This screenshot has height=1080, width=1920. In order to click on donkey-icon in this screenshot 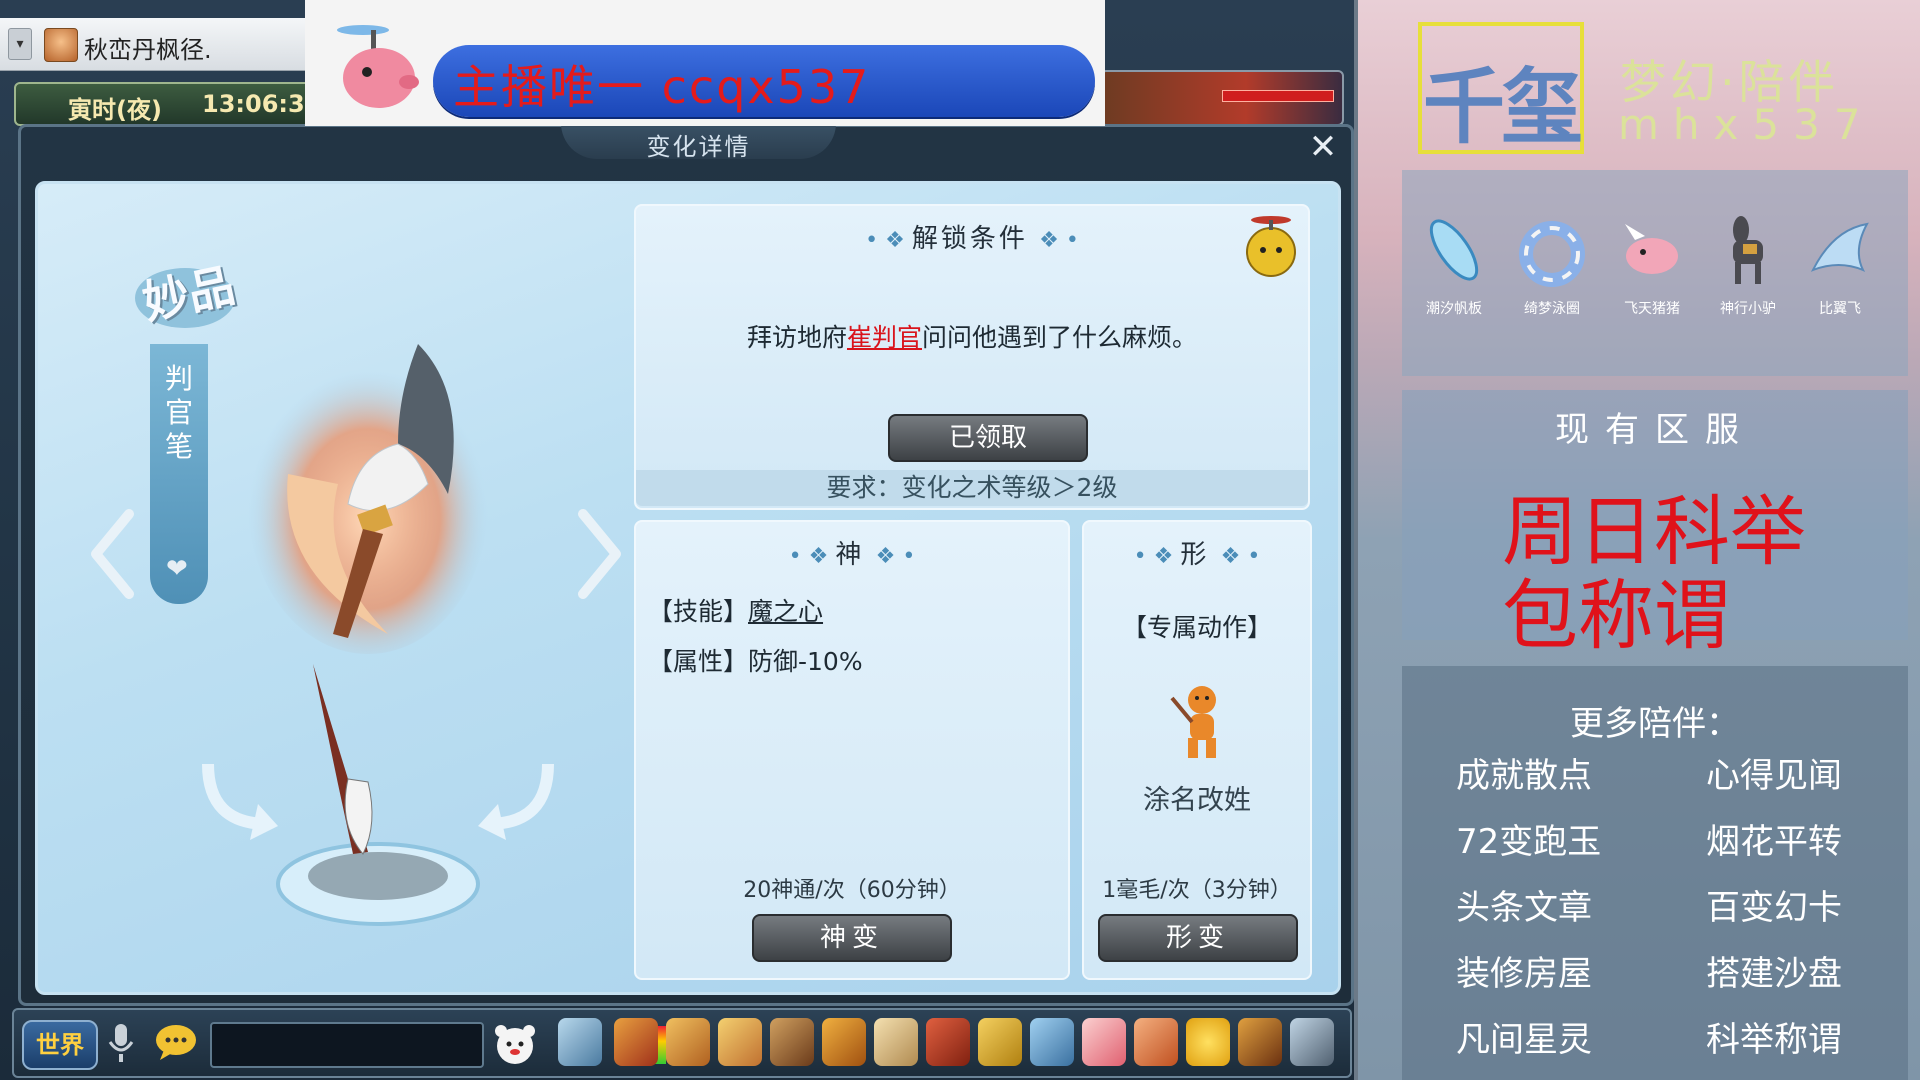, I will do `click(1748, 250)`.